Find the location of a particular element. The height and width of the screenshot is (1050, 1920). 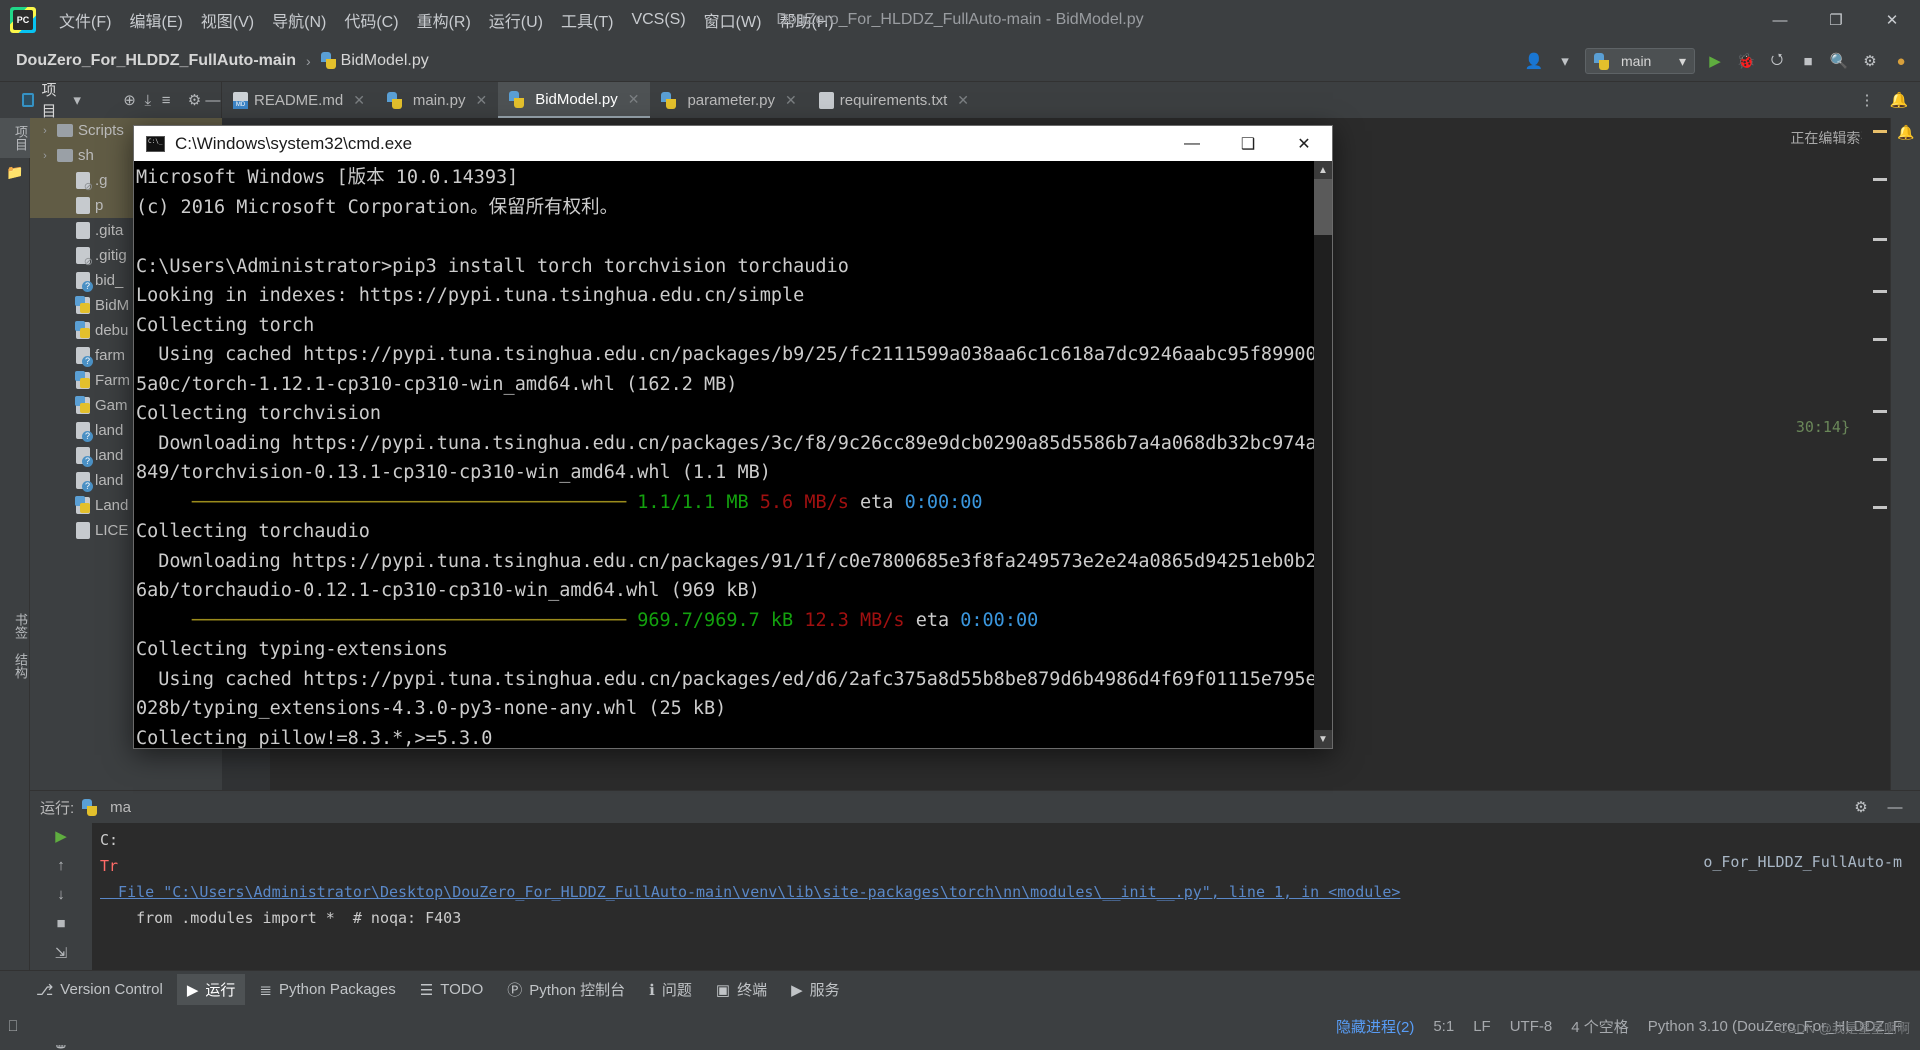

unknown-file-icon is located at coordinates (83, 455).